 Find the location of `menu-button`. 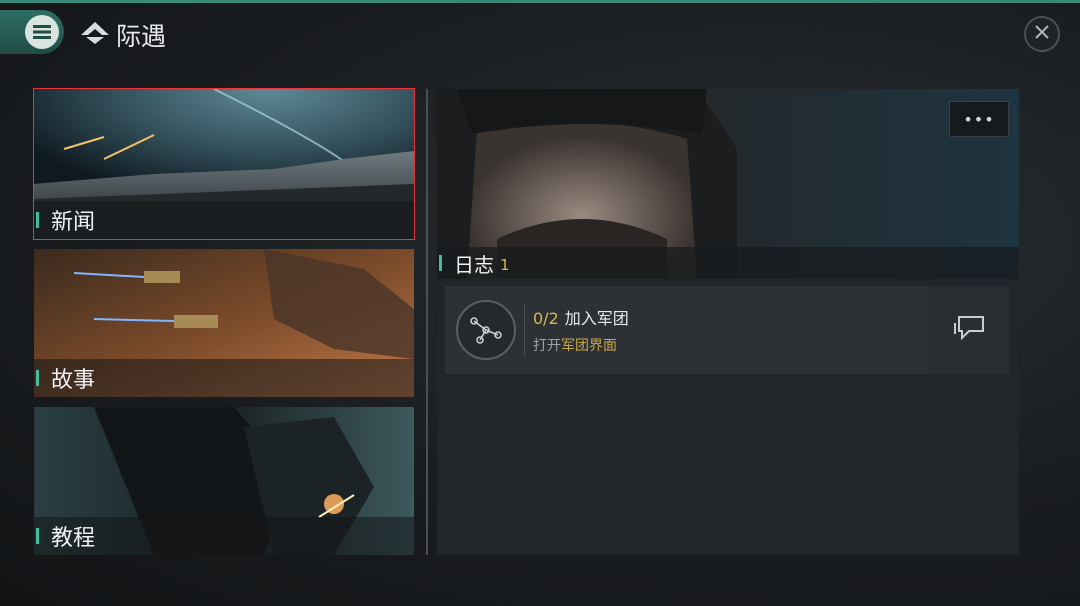

menu-button is located at coordinates (32, 32).